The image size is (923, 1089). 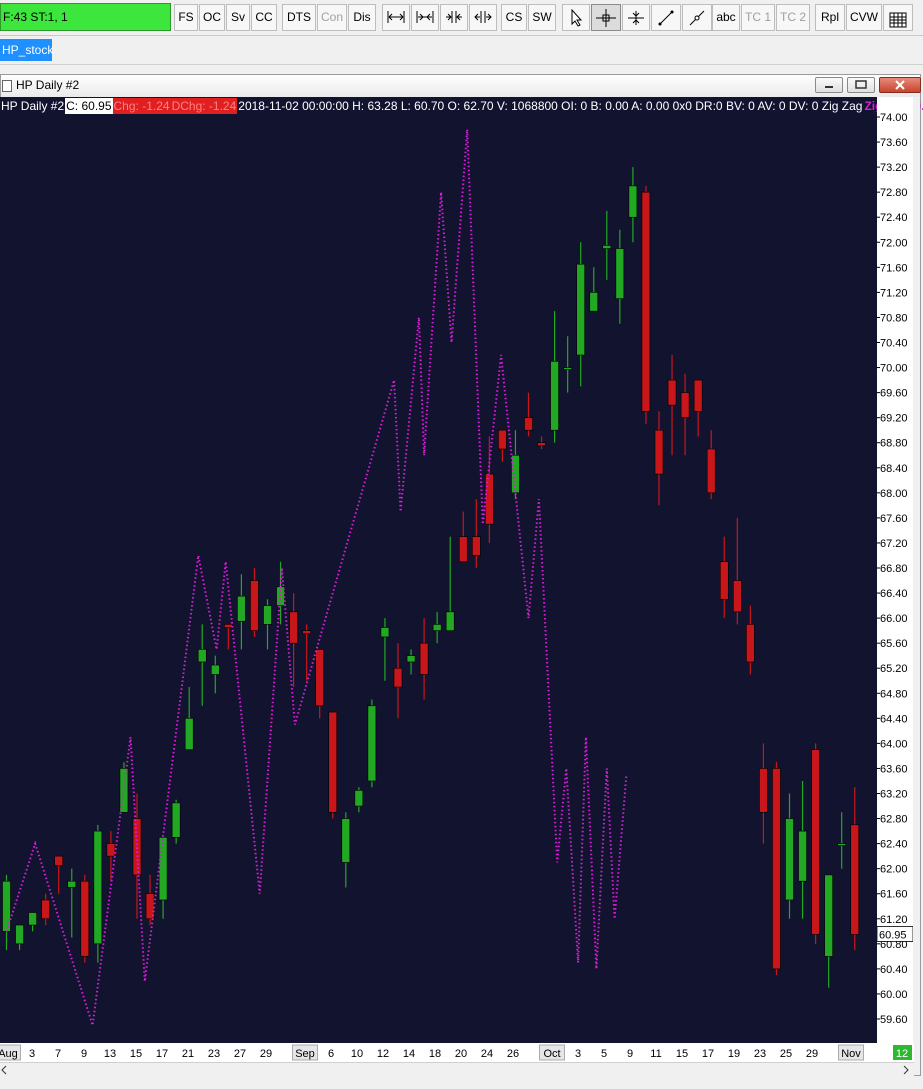 I want to click on price-tick-label: 60.00, so click(x=894, y=995).